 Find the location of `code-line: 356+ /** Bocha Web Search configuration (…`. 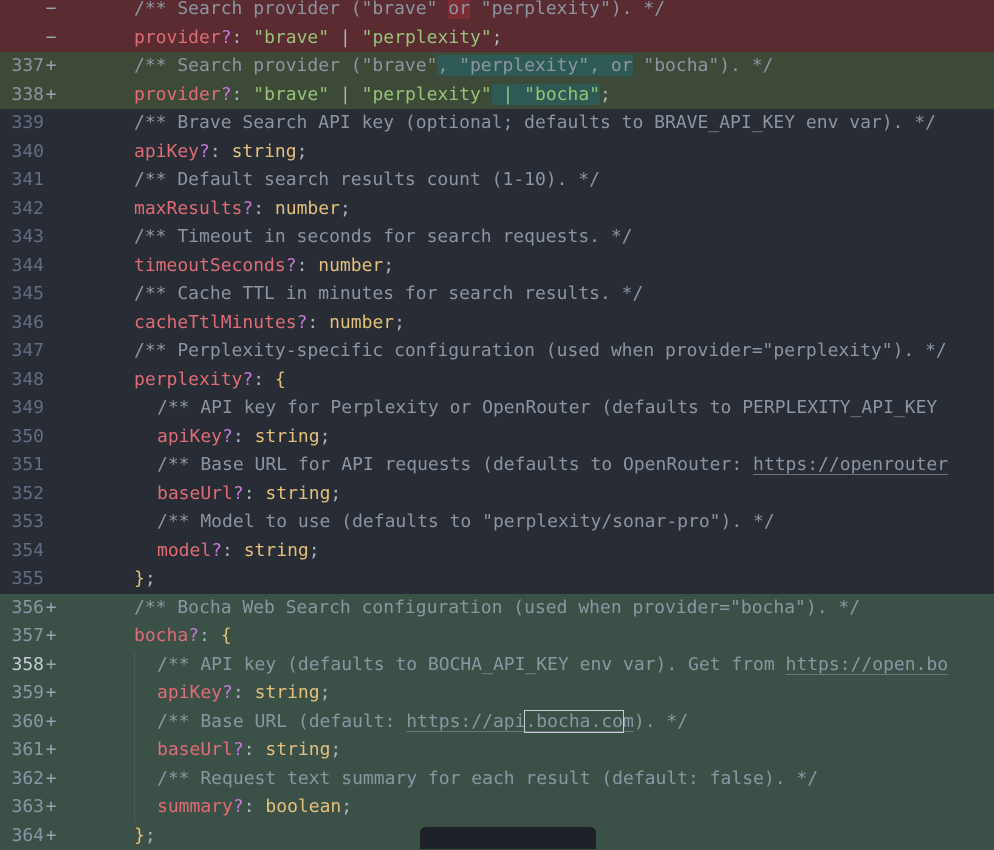

code-line: 356+ /** Bocha Web Search configuration (… is located at coordinates (497, 608).